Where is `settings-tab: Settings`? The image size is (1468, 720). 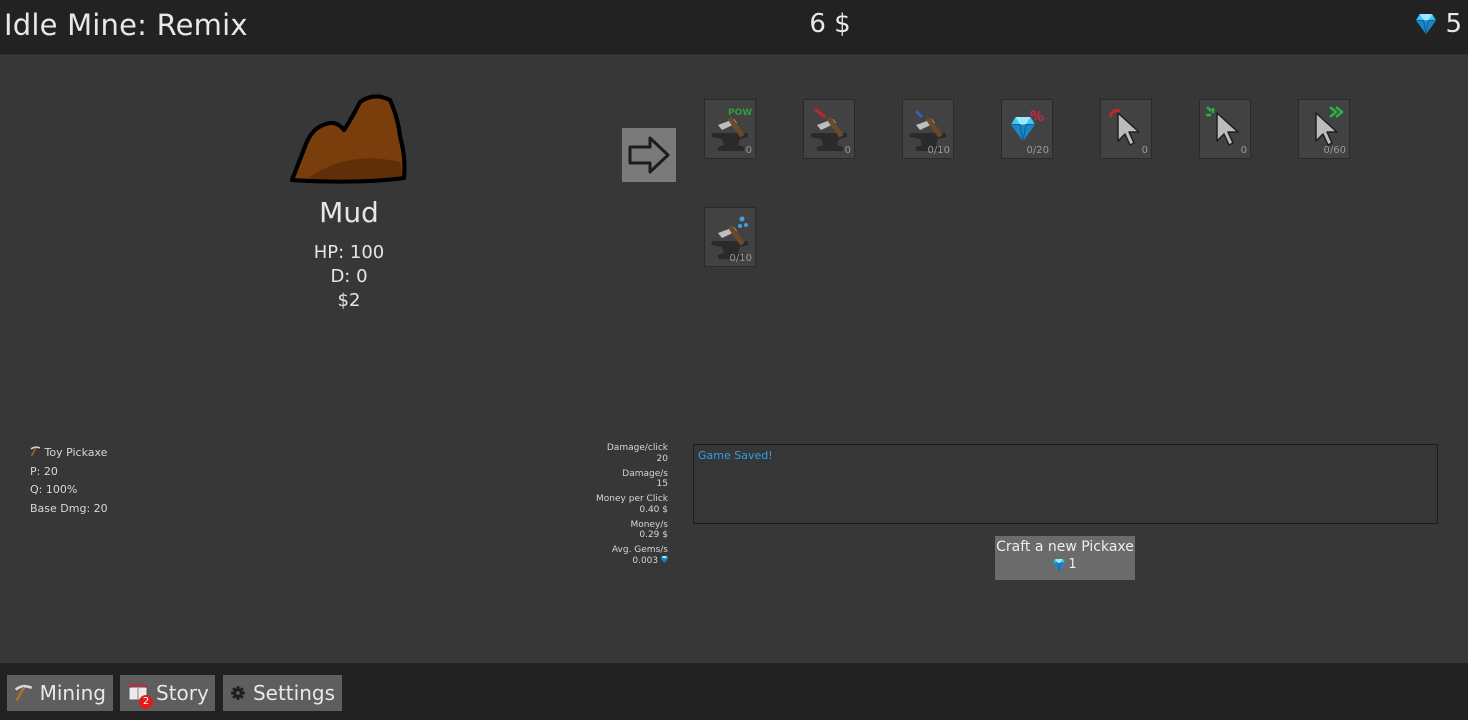 settings-tab: Settings is located at coordinates (282, 693).